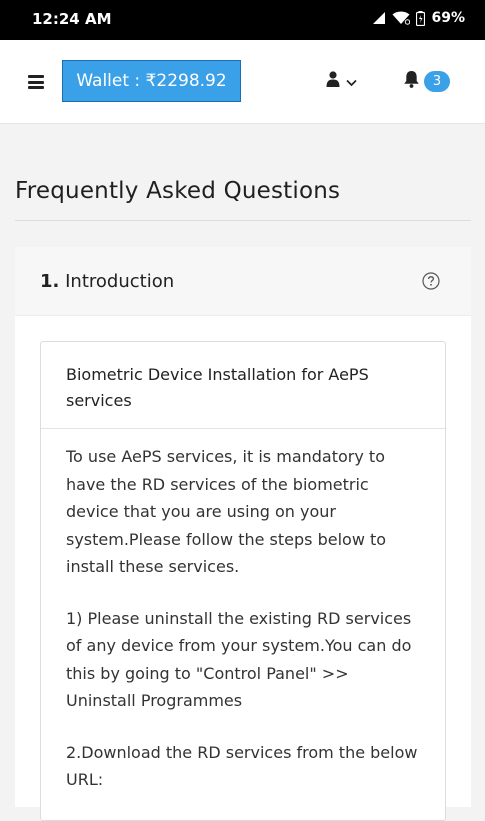  Describe the element at coordinates (151, 81) in the screenshot. I see `wallet-button: Wallet : ₹2298.92` at that location.